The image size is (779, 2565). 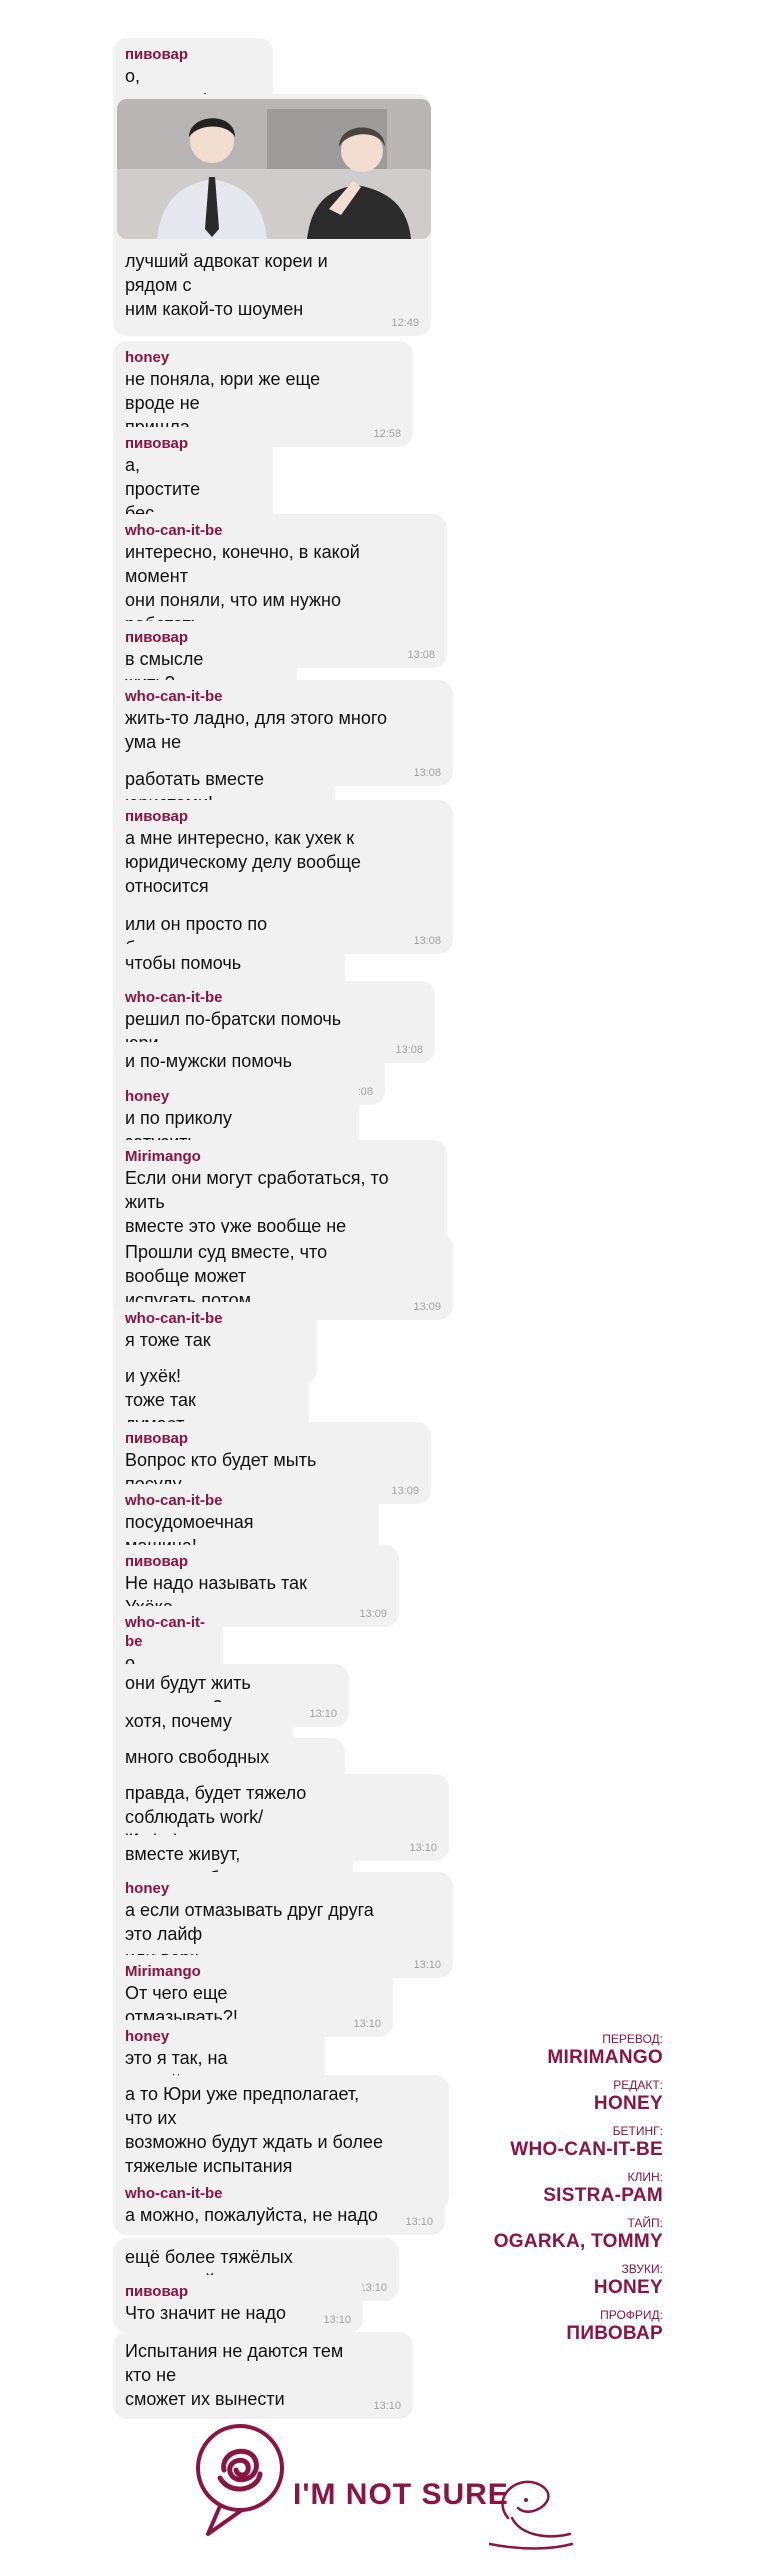 What do you see at coordinates (205, 2313) in the screenshot?
I see `message-text: Что значит не надо` at bounding box center [205, 2313].